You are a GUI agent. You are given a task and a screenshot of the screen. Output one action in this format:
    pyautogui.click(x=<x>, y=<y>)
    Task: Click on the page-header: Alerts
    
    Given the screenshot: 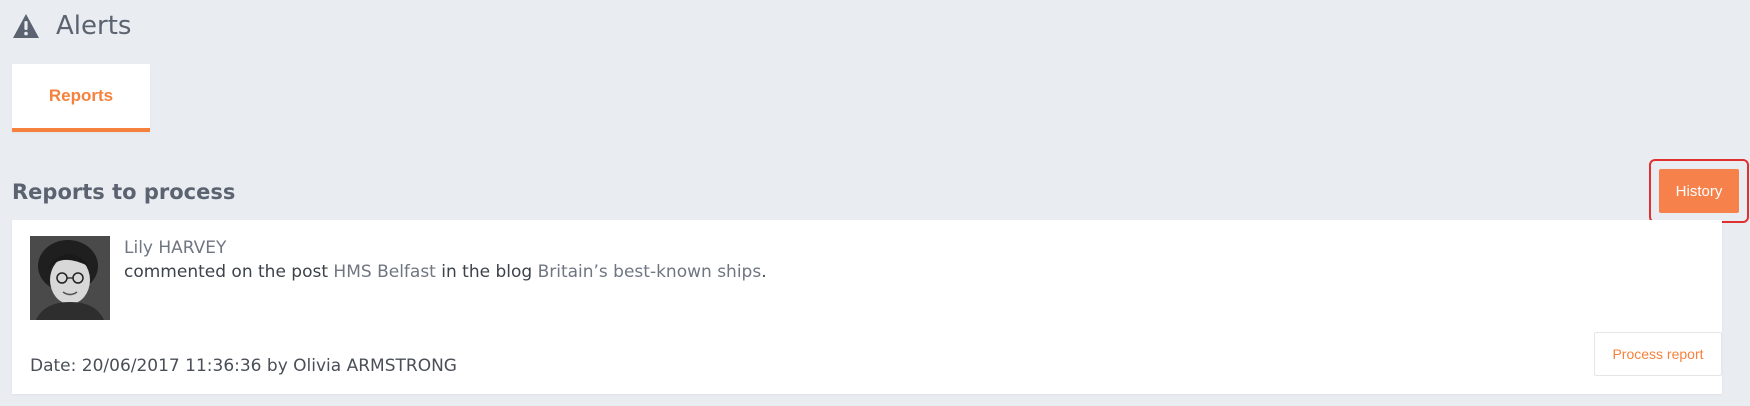 What is the action you would take?
    pyautogui.click(x=71, y=26)
    